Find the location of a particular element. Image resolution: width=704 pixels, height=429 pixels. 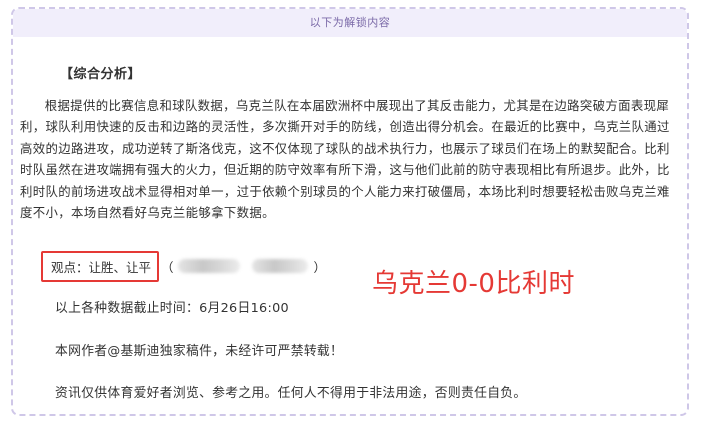

opinion-paren-close: ） is located at coordinates (320, 267).